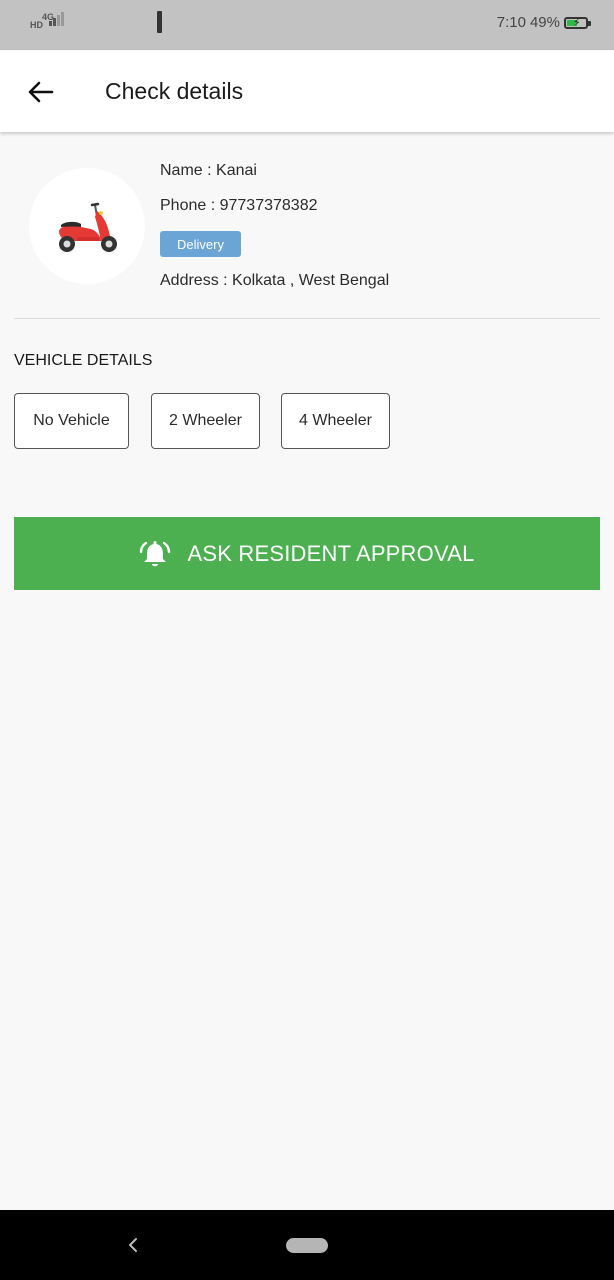 This screenshot has height=1280, width=614. What do you see at coordinates (174, 91) in the screenshot?
I see `page-title: Check details` at bounding box center [174, 91].